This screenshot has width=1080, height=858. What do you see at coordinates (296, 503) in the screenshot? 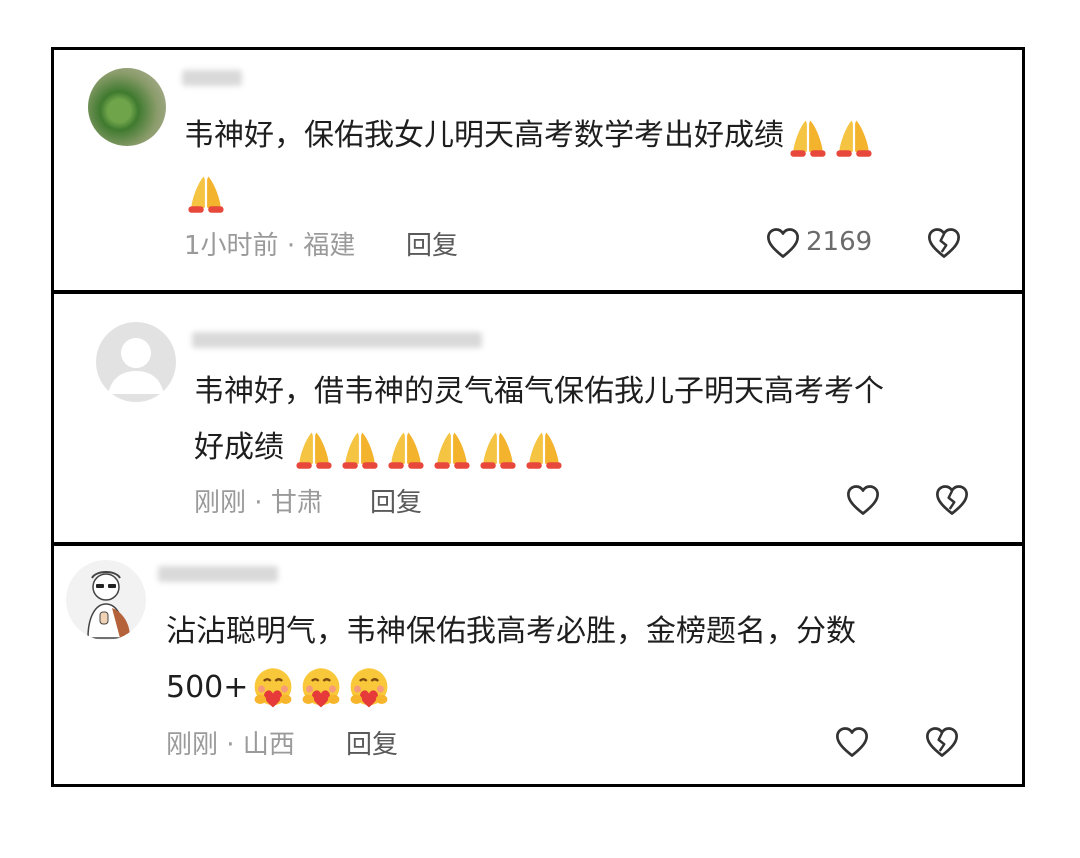
I see `location: 甘肃` at bounding box center [296, 503].